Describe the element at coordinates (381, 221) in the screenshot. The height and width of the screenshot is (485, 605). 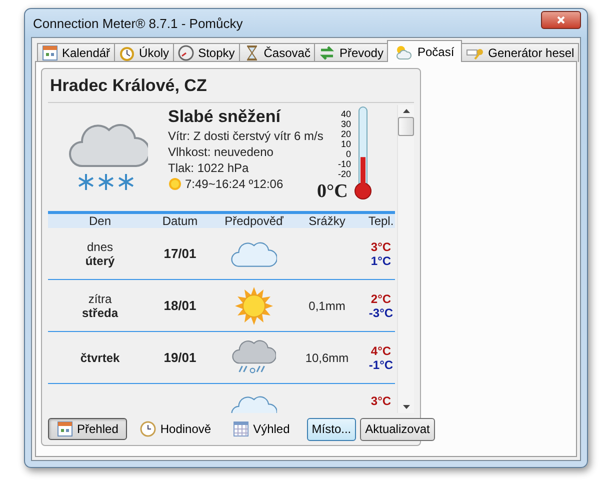
I see `column-header: Tepl.` at that location.